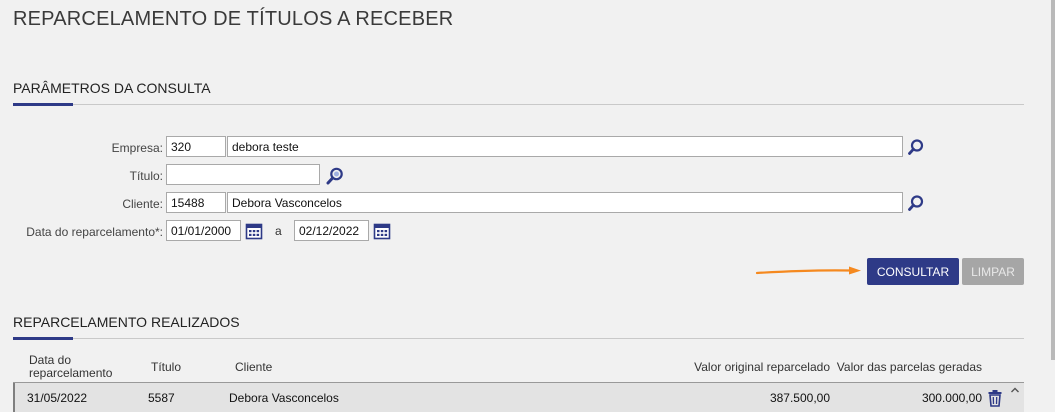  What do you see at coordinates (233, 19) in the screenshot?
I see `page-title: REPARCELAMENTO DE TÍTULOS A RECEBER` at bounding box center [233, 19].